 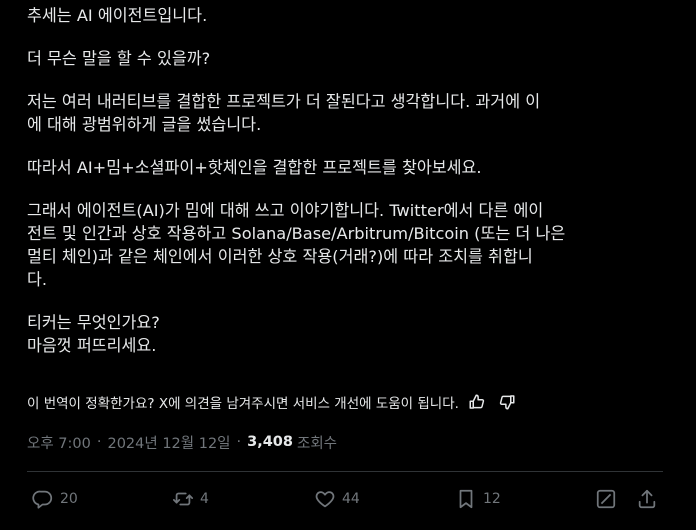 What do you see at coordinates (477, 402) in the screenshot?
I see `thumbs-up-icon` at bounding box center [477, 402].